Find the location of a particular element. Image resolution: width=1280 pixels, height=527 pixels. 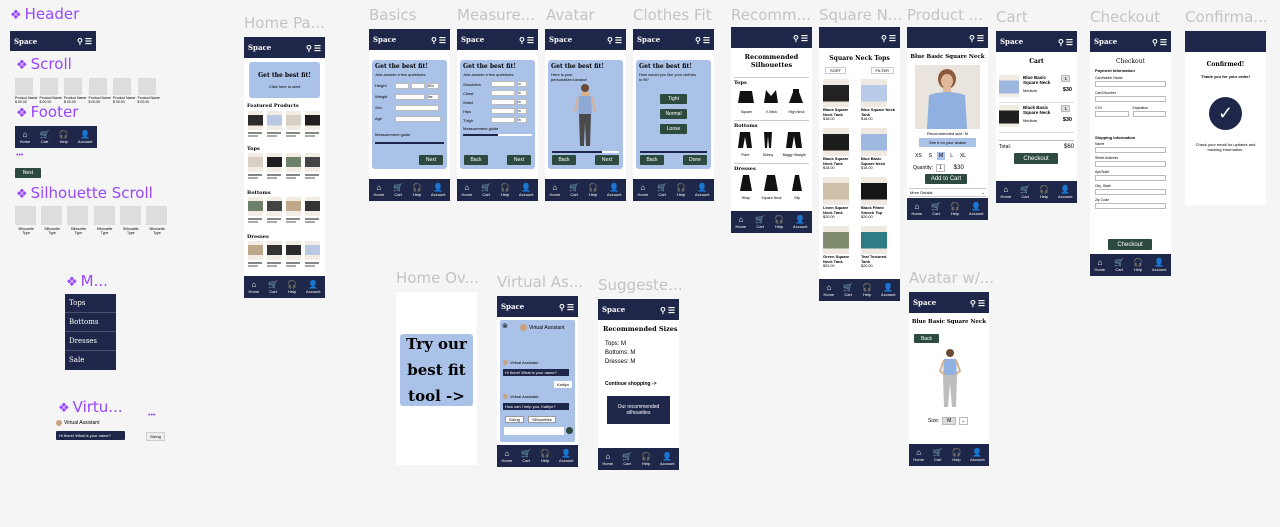

menu-item-tops: Tops is located at coordinates (90, 303).